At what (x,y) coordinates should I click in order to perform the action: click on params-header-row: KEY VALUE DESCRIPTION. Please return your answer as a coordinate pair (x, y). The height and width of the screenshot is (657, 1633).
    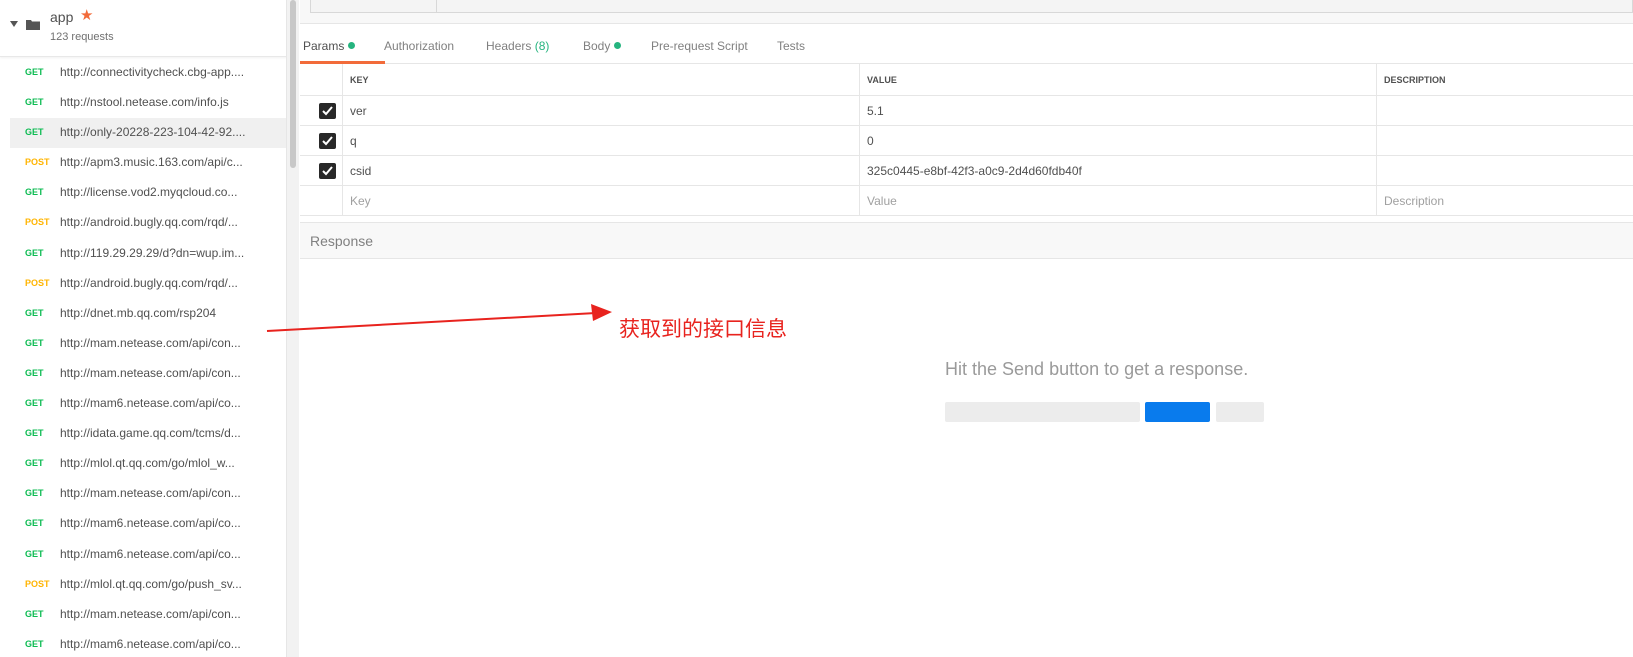
    Looking at the image, I should click on (966, 80).